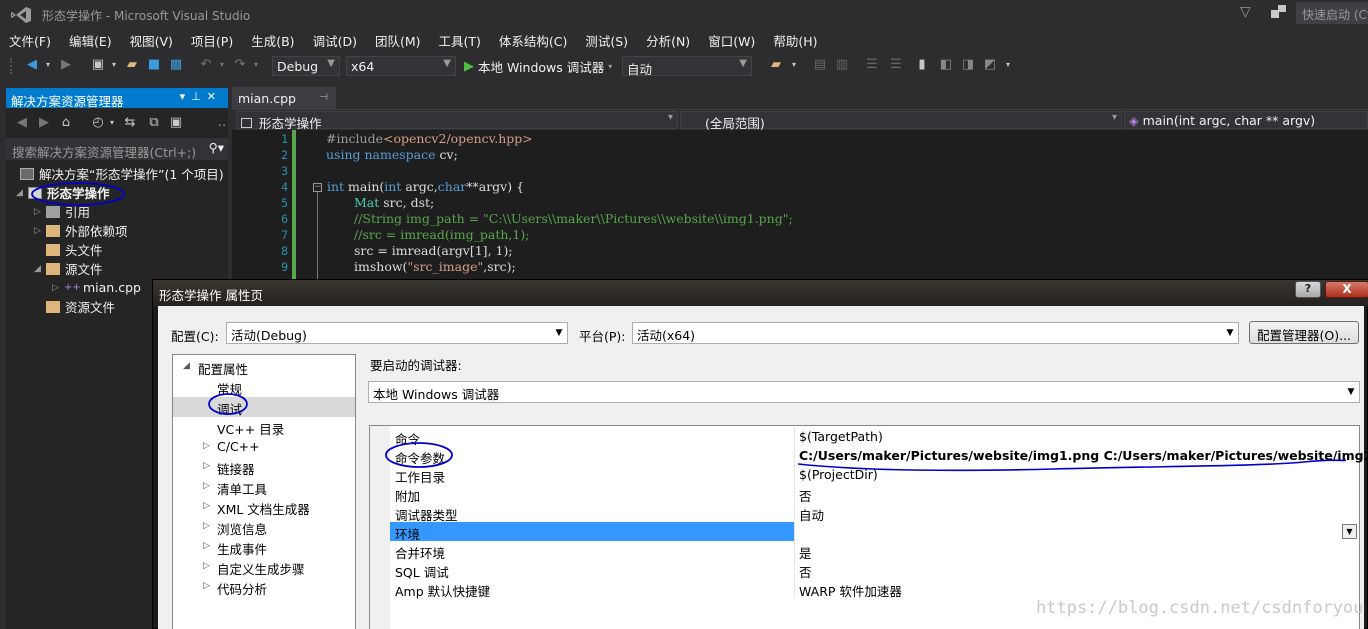 The height and width of the screenshot is (629, 1368). I want to click on pin-icon: ⊥, so click(199, 96).